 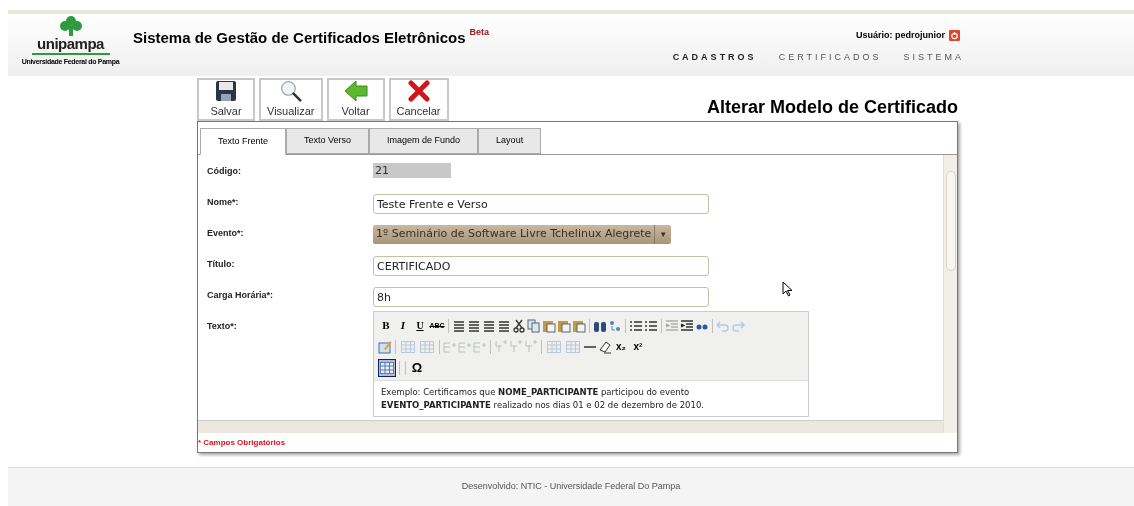 I want to click on app-title: Sistema de Gestão de Certificados Eletrônicos, so click(x=299, y=38).